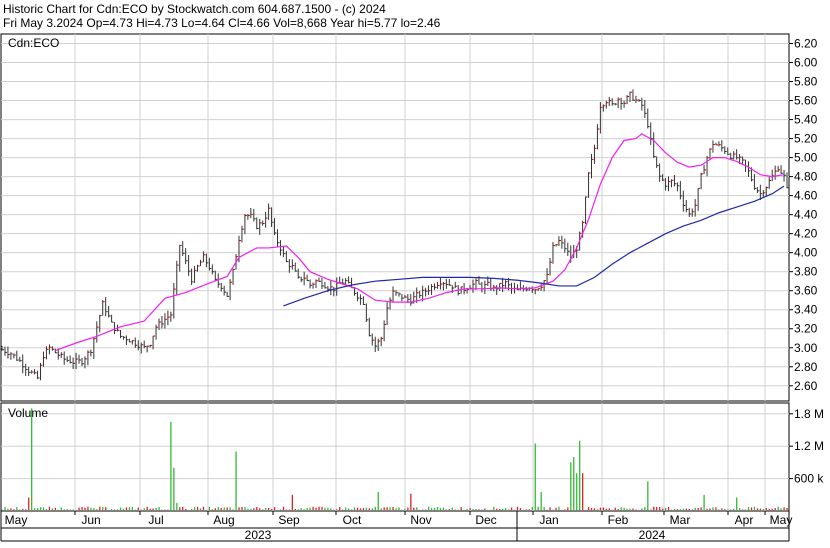 This screenshot has height=548, width=830. I want to click on month-label: Jun, so click(90, 520).